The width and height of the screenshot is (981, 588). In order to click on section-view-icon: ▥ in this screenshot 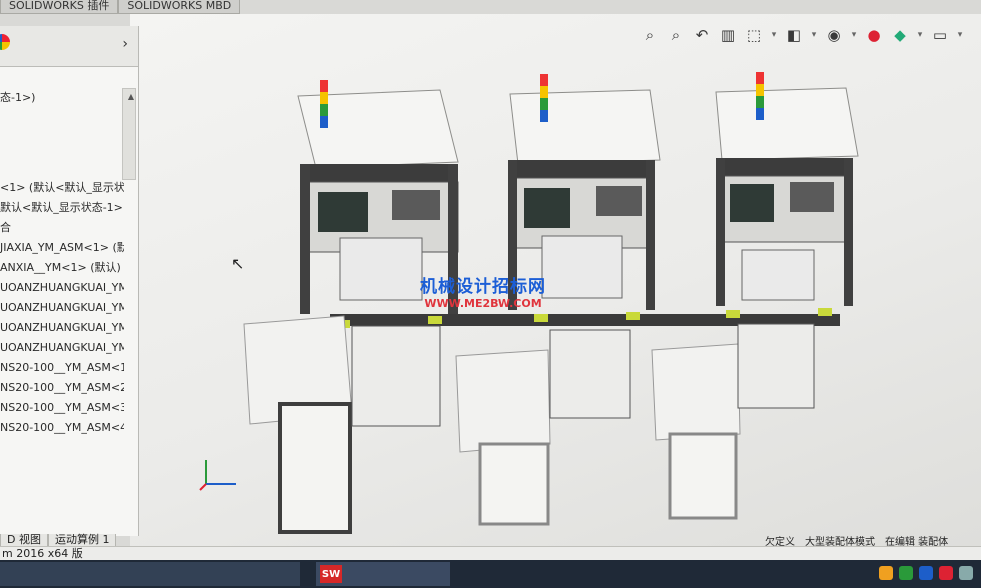, I will do `click(728, 35)`.